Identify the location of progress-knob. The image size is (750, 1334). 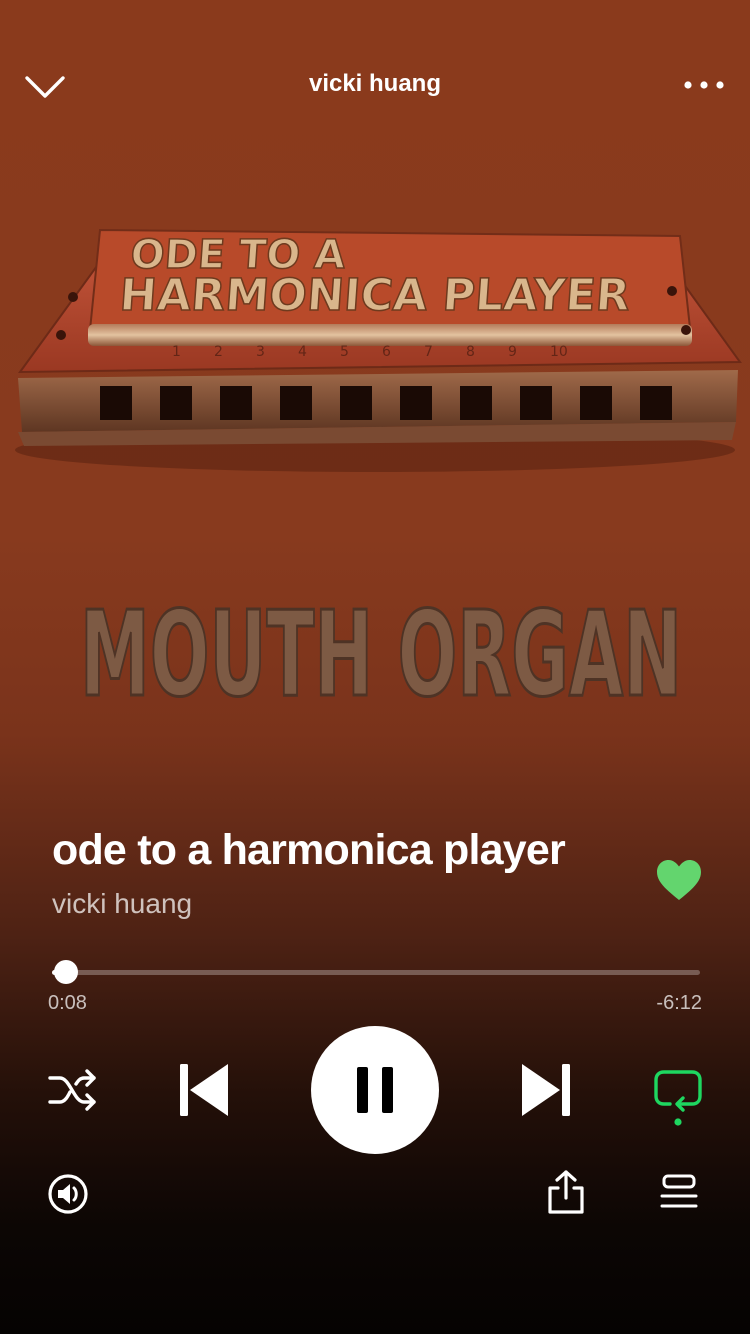
(66, 972).